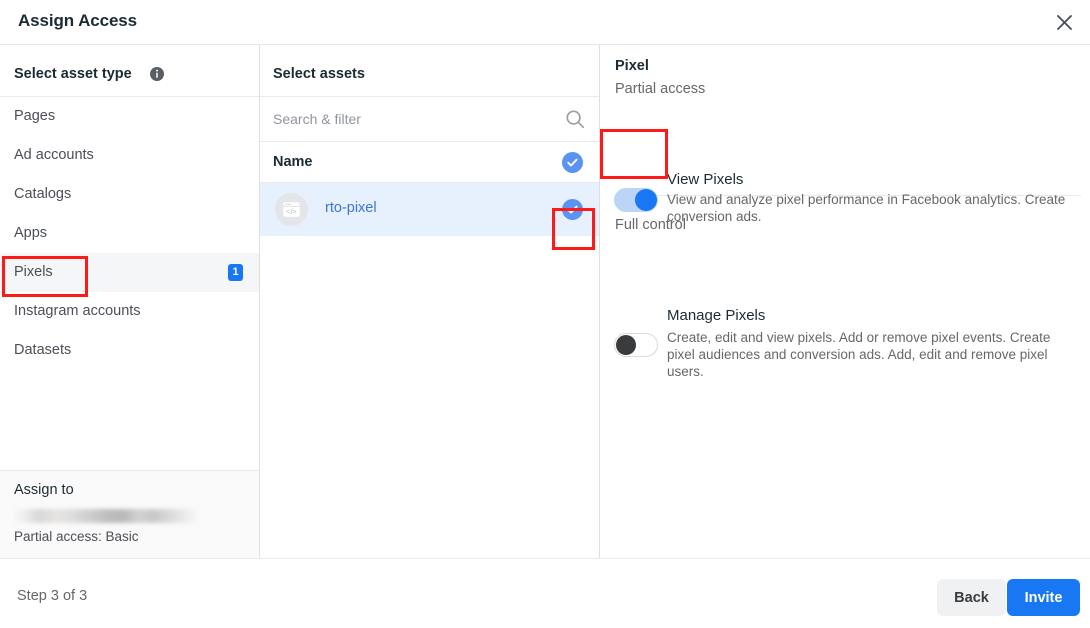  What do you see at coordinates (572, 162) in the screenshot?
I see `select-all-checkbox` at bounding box center [572, 162].